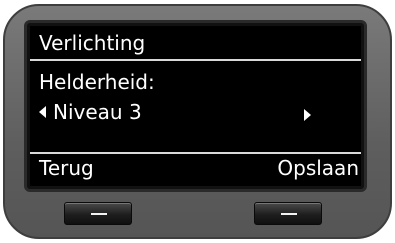  I want to click on save-softkey-label: Opslaan, so click(318, 168).